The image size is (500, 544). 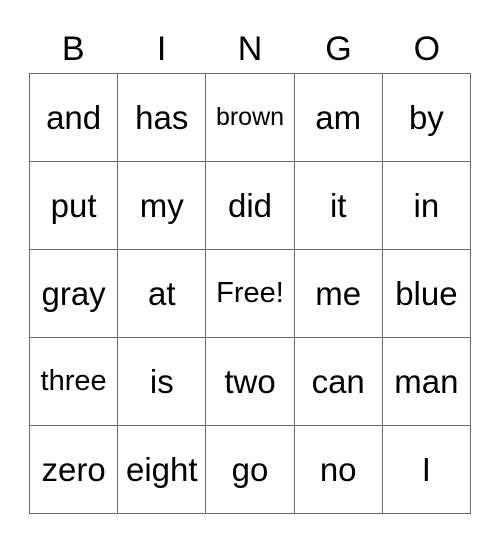 What do you see at coordinates (338, 118) in the screenshot?
I see `bingo-cell: am` at bounding box center [338, 118].